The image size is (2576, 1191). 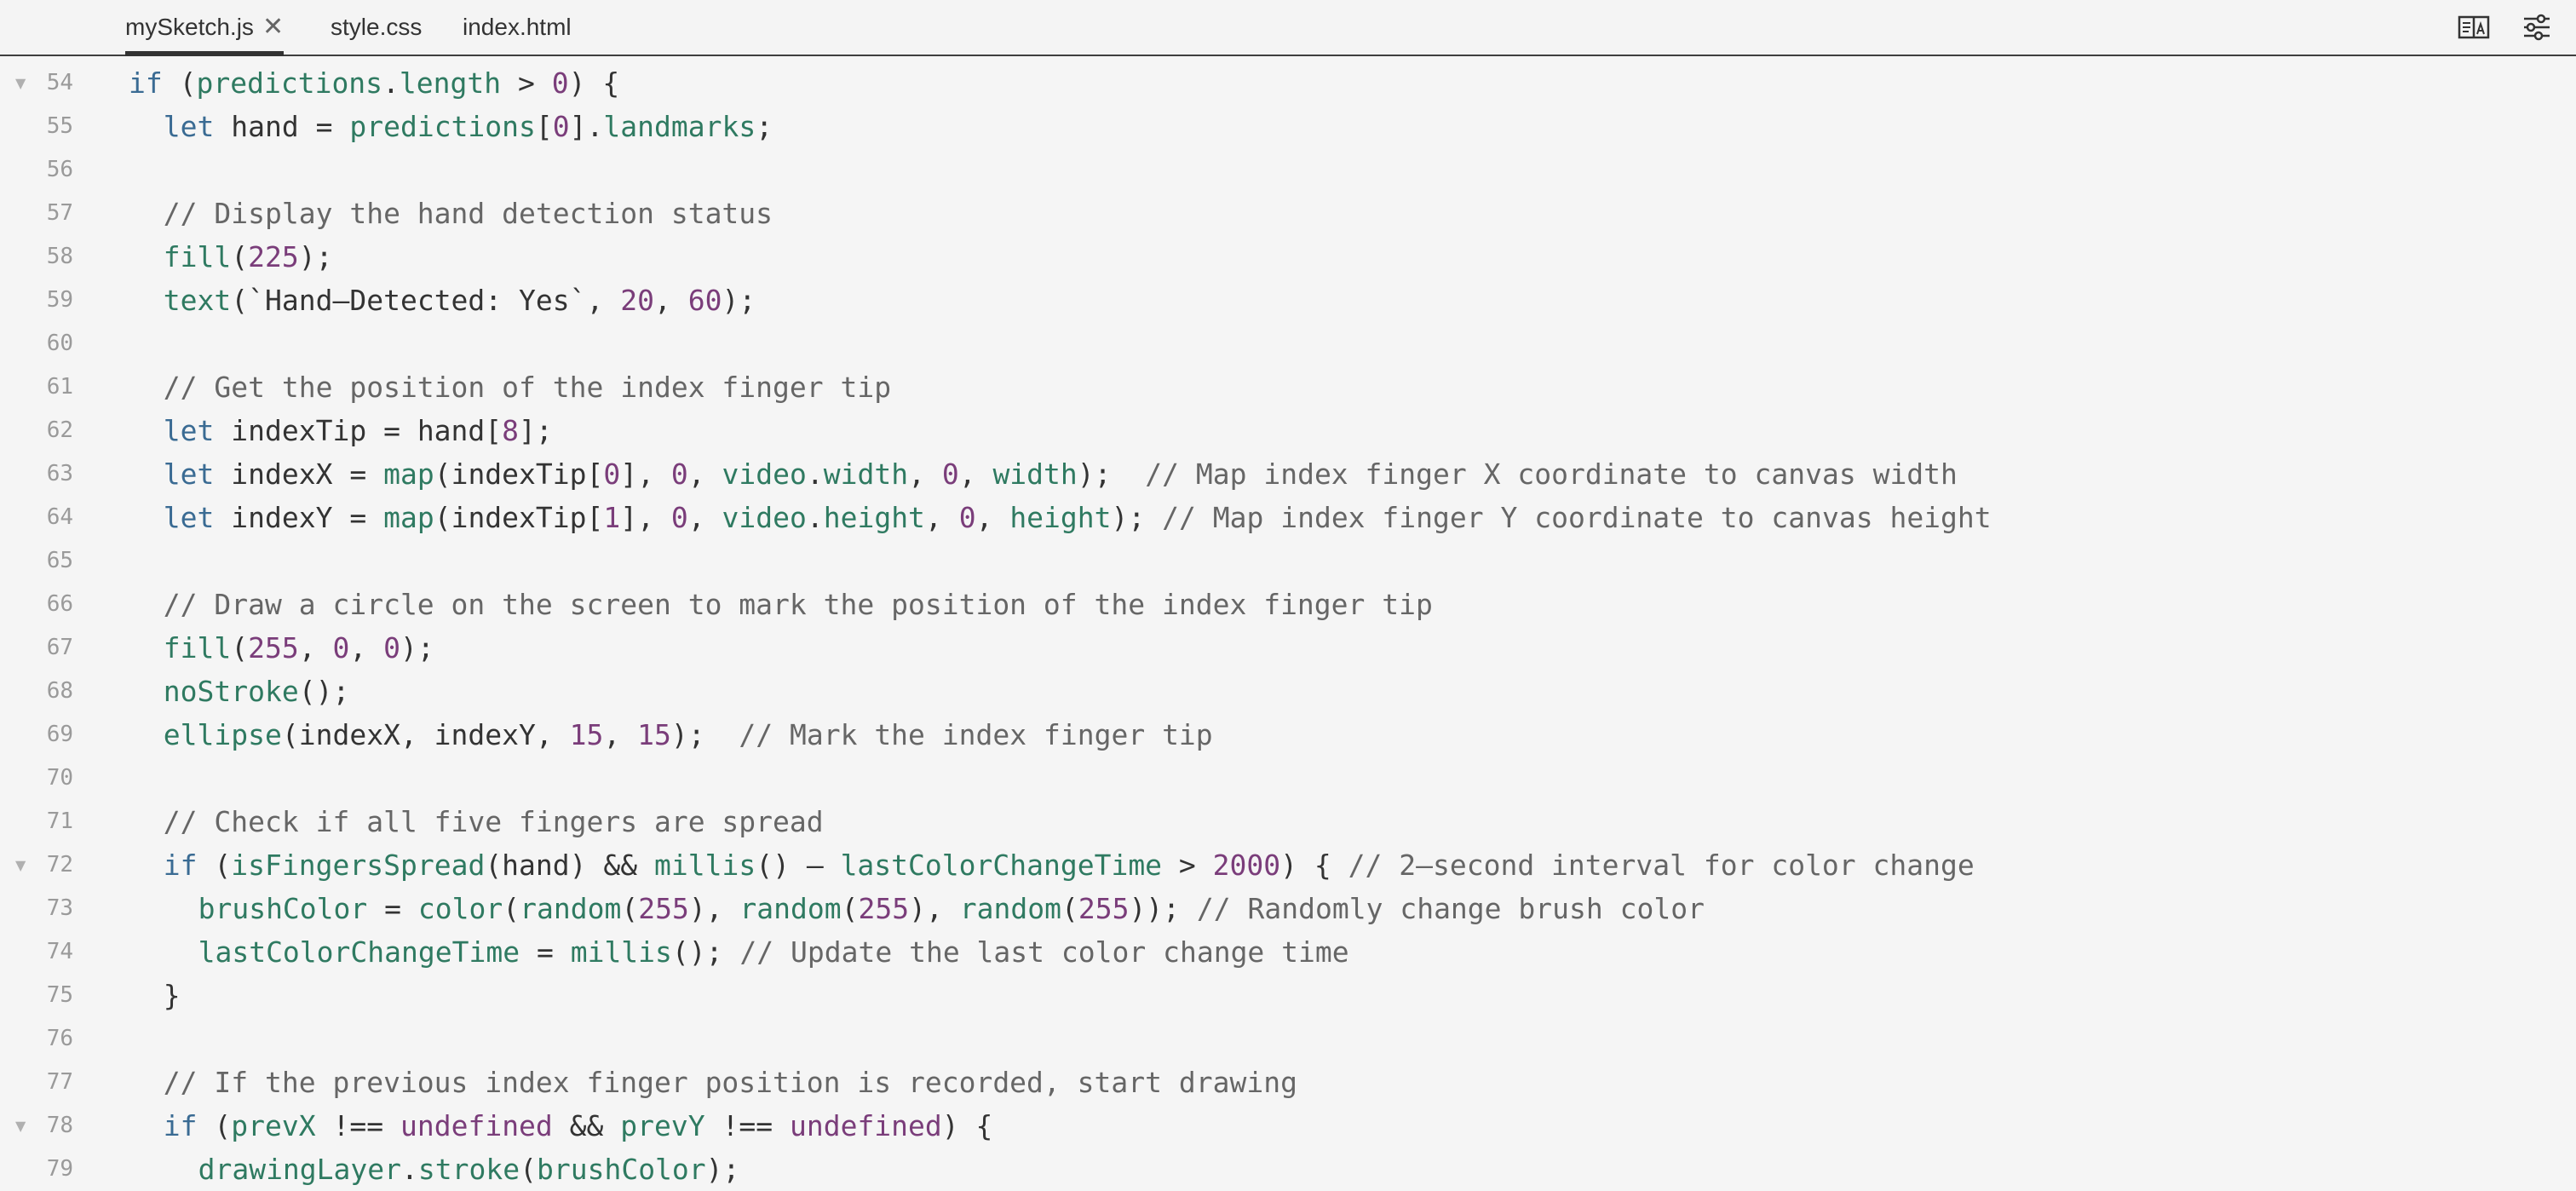 What do you see at coordinates (519, 474) in the screenshot?
I see `code-token: (indexTip[` at bounding box center [519, 474].